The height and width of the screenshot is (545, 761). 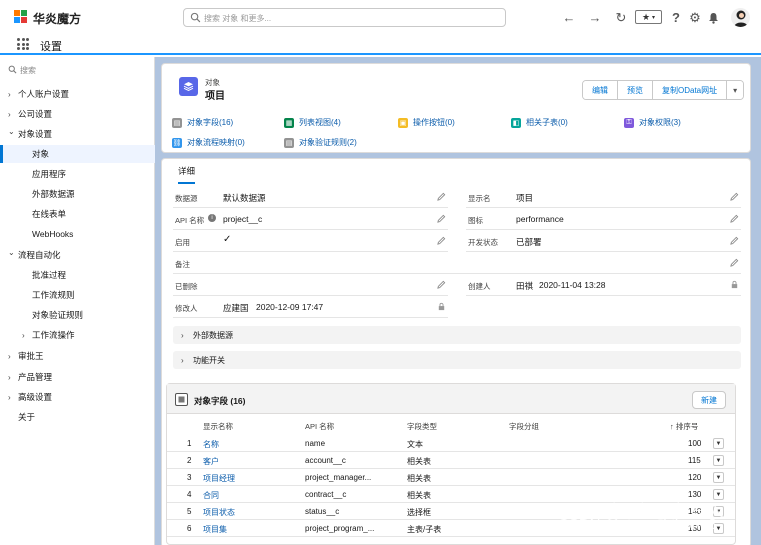 I want to click on column-header: 字段分组, so click(x=524, y=426).